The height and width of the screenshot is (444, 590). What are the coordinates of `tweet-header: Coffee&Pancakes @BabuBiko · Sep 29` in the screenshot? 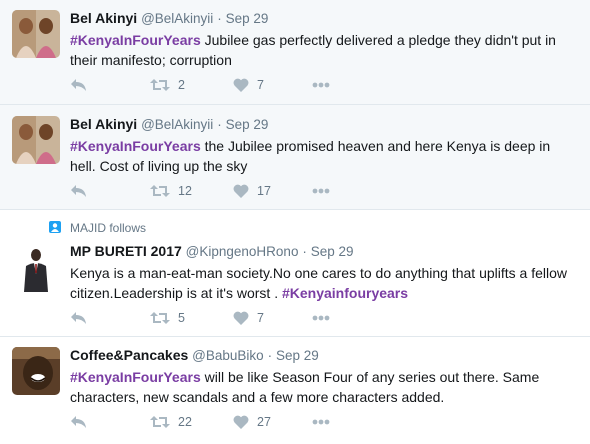 It's located at (194, 355).